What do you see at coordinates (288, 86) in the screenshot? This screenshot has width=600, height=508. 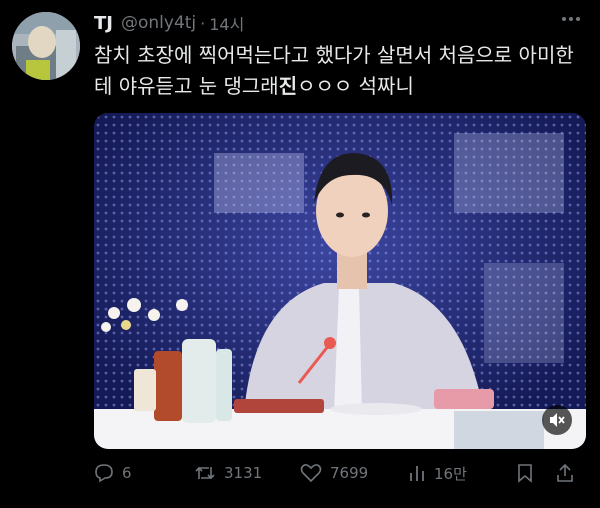 I see `tweet-text-bold: 진` at bounding box center [288, 86].